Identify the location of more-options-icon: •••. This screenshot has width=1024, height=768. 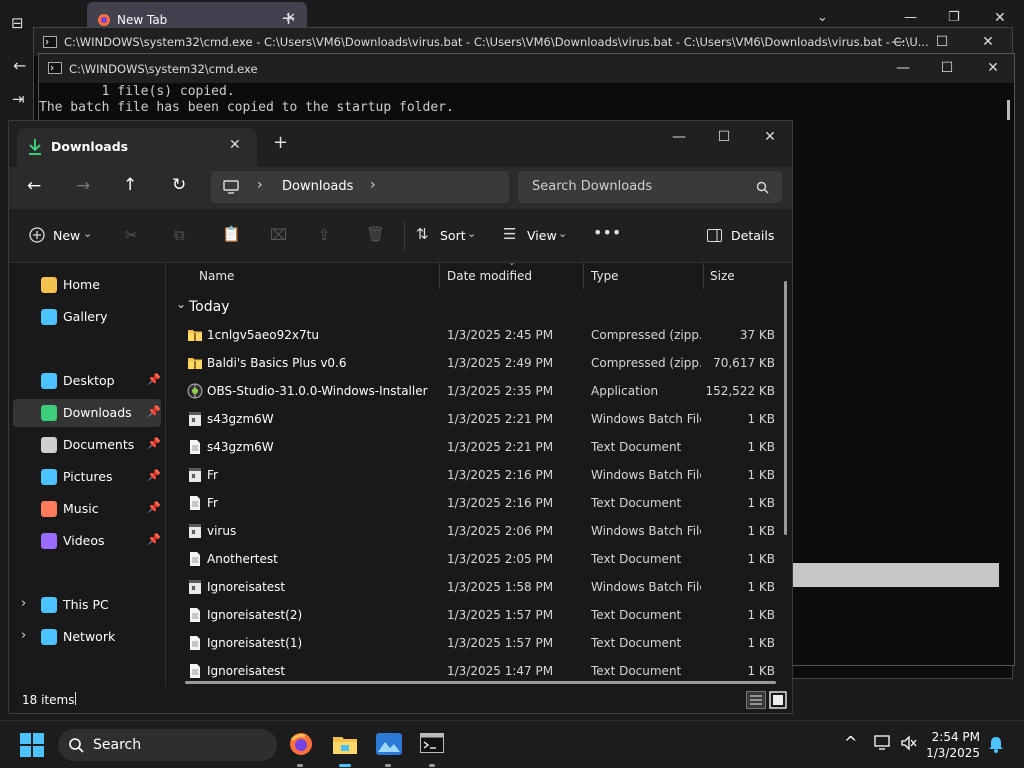
(607, 232).